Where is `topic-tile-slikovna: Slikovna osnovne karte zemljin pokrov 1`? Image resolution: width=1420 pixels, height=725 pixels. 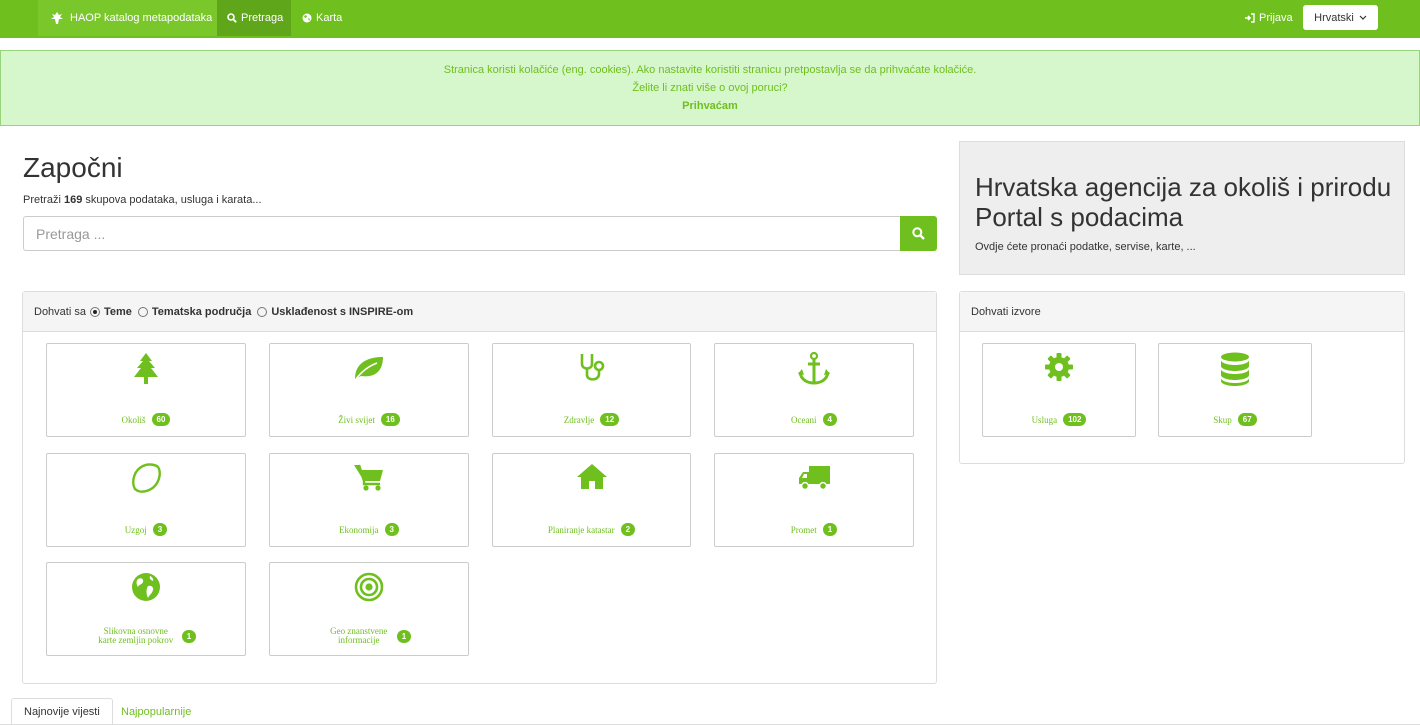 topic-tile-slikovna: Slikovna osnovne karte zemljin pokrov 1 is located at coordinates (146, 609).